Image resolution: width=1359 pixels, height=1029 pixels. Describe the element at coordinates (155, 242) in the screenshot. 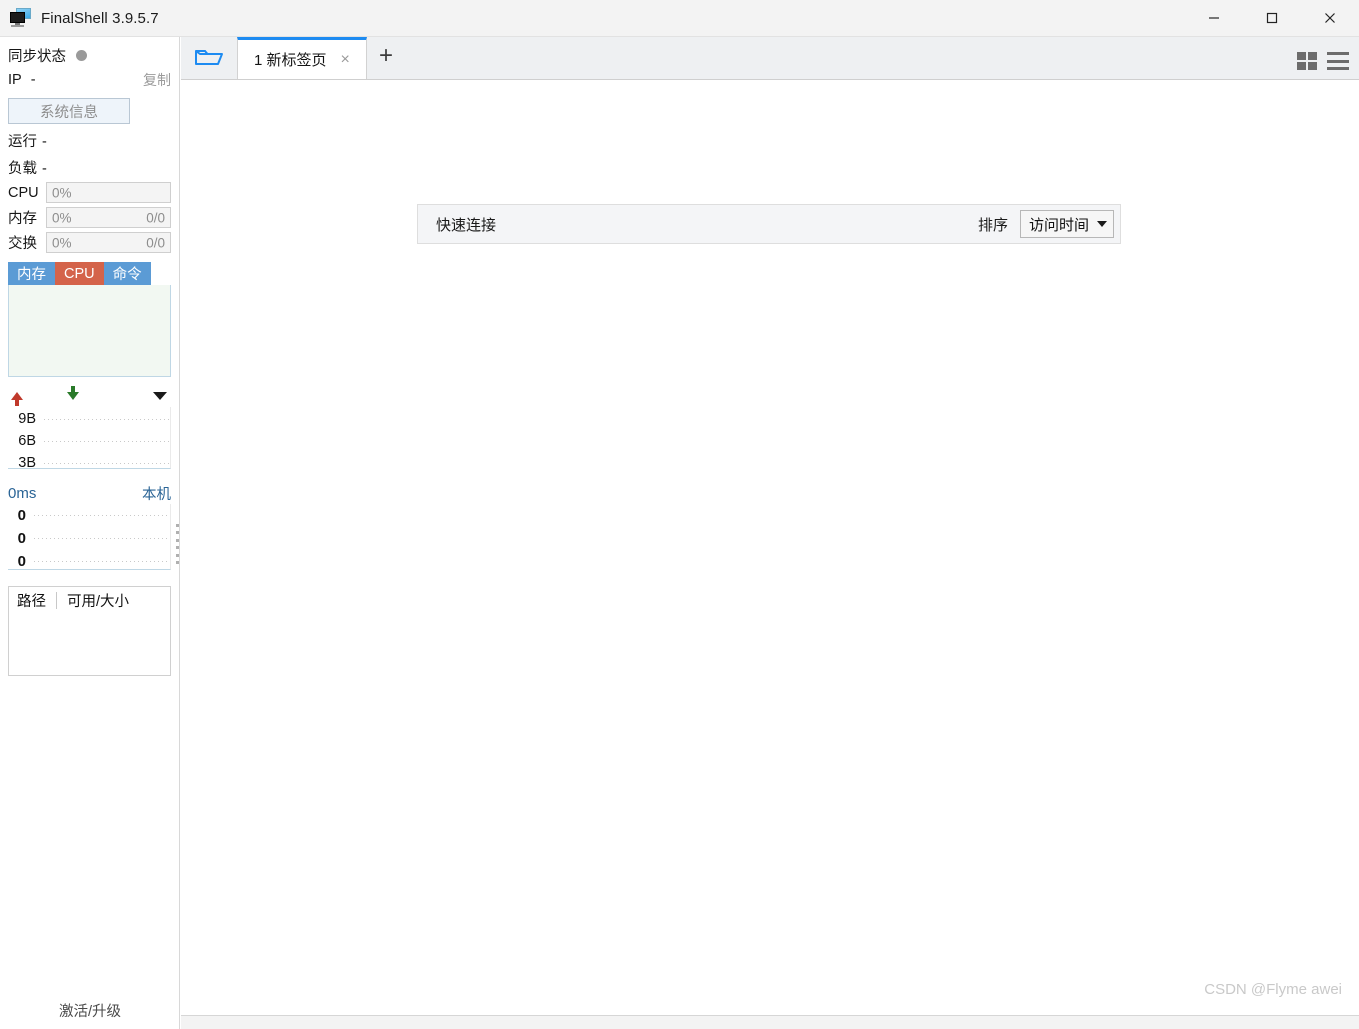

I see `swap-meter-amount: 0/0` at that location.